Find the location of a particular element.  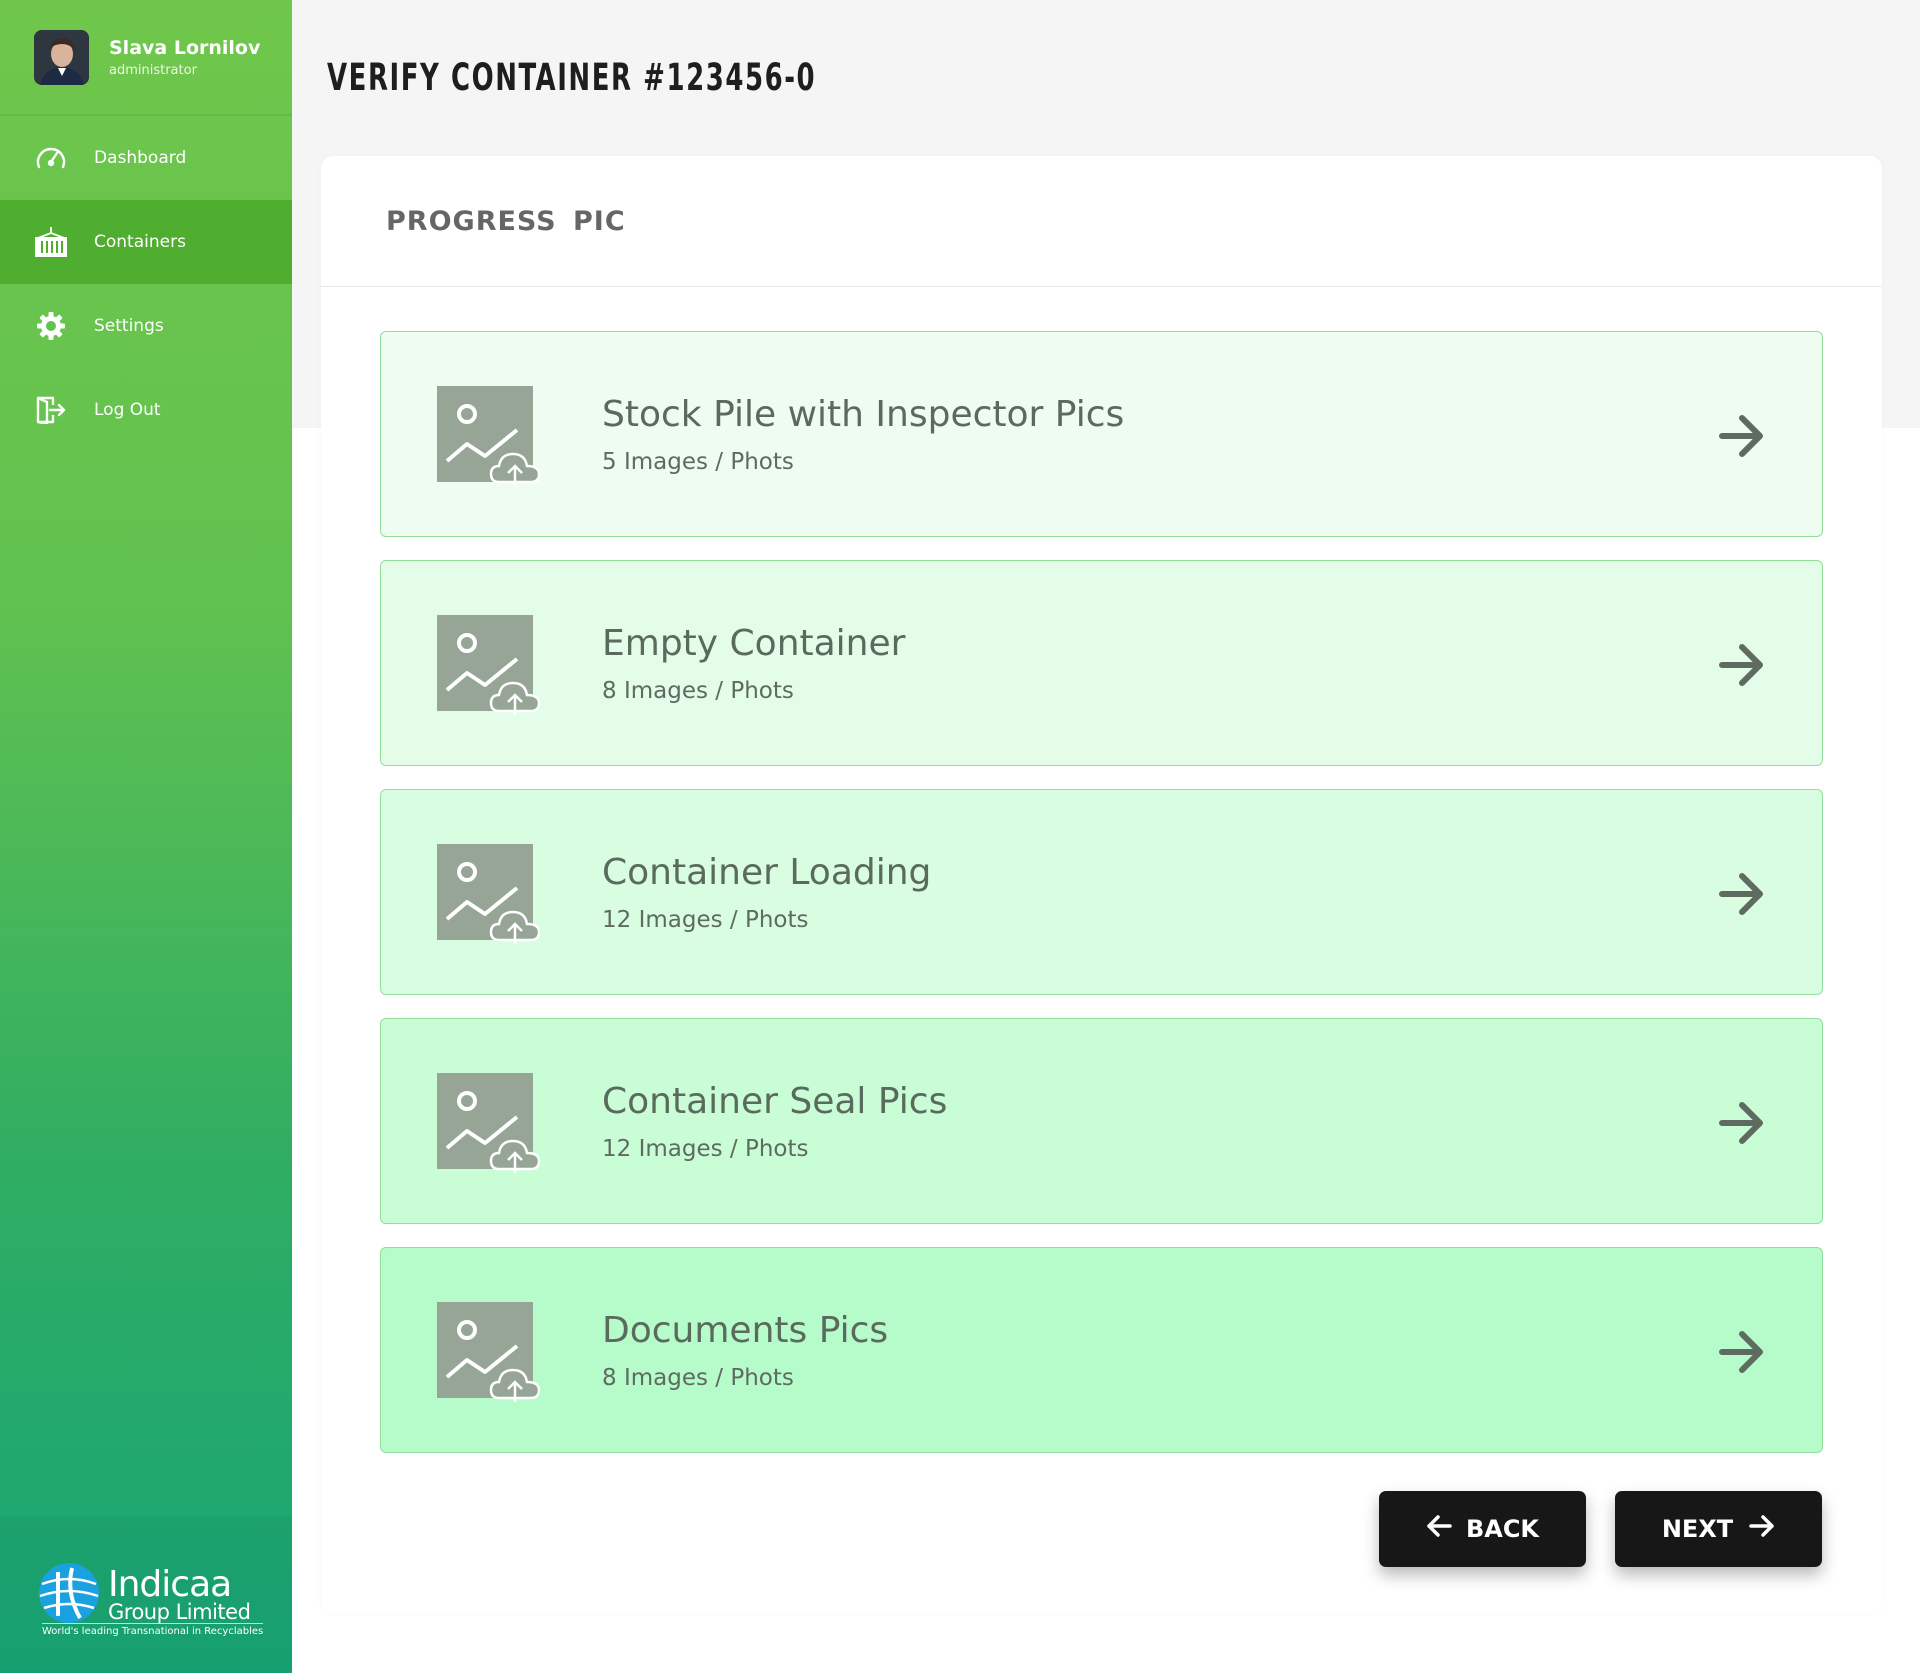

upload-item-documents: Documents Pics 8 Images / Phots is located at coordinates (1101, 1350).